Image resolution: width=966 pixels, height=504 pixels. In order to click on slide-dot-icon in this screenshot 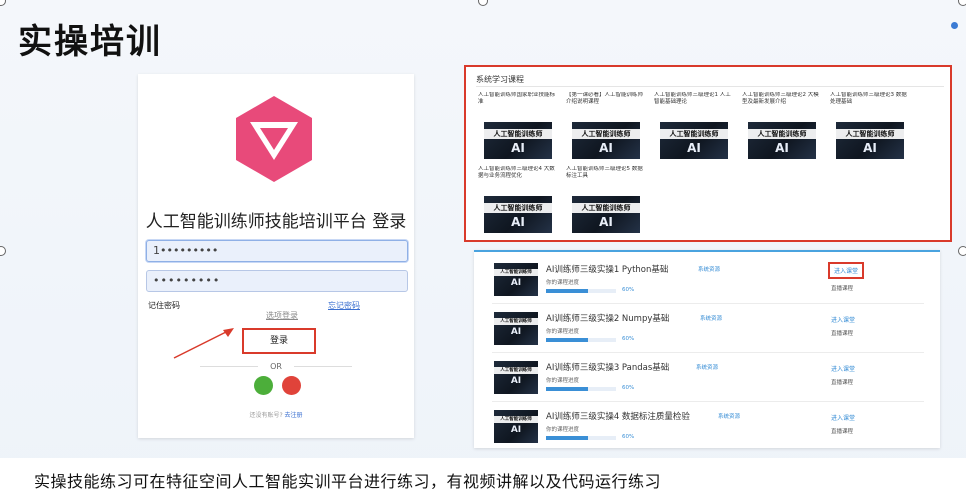, I will do `click(954, 25)`.